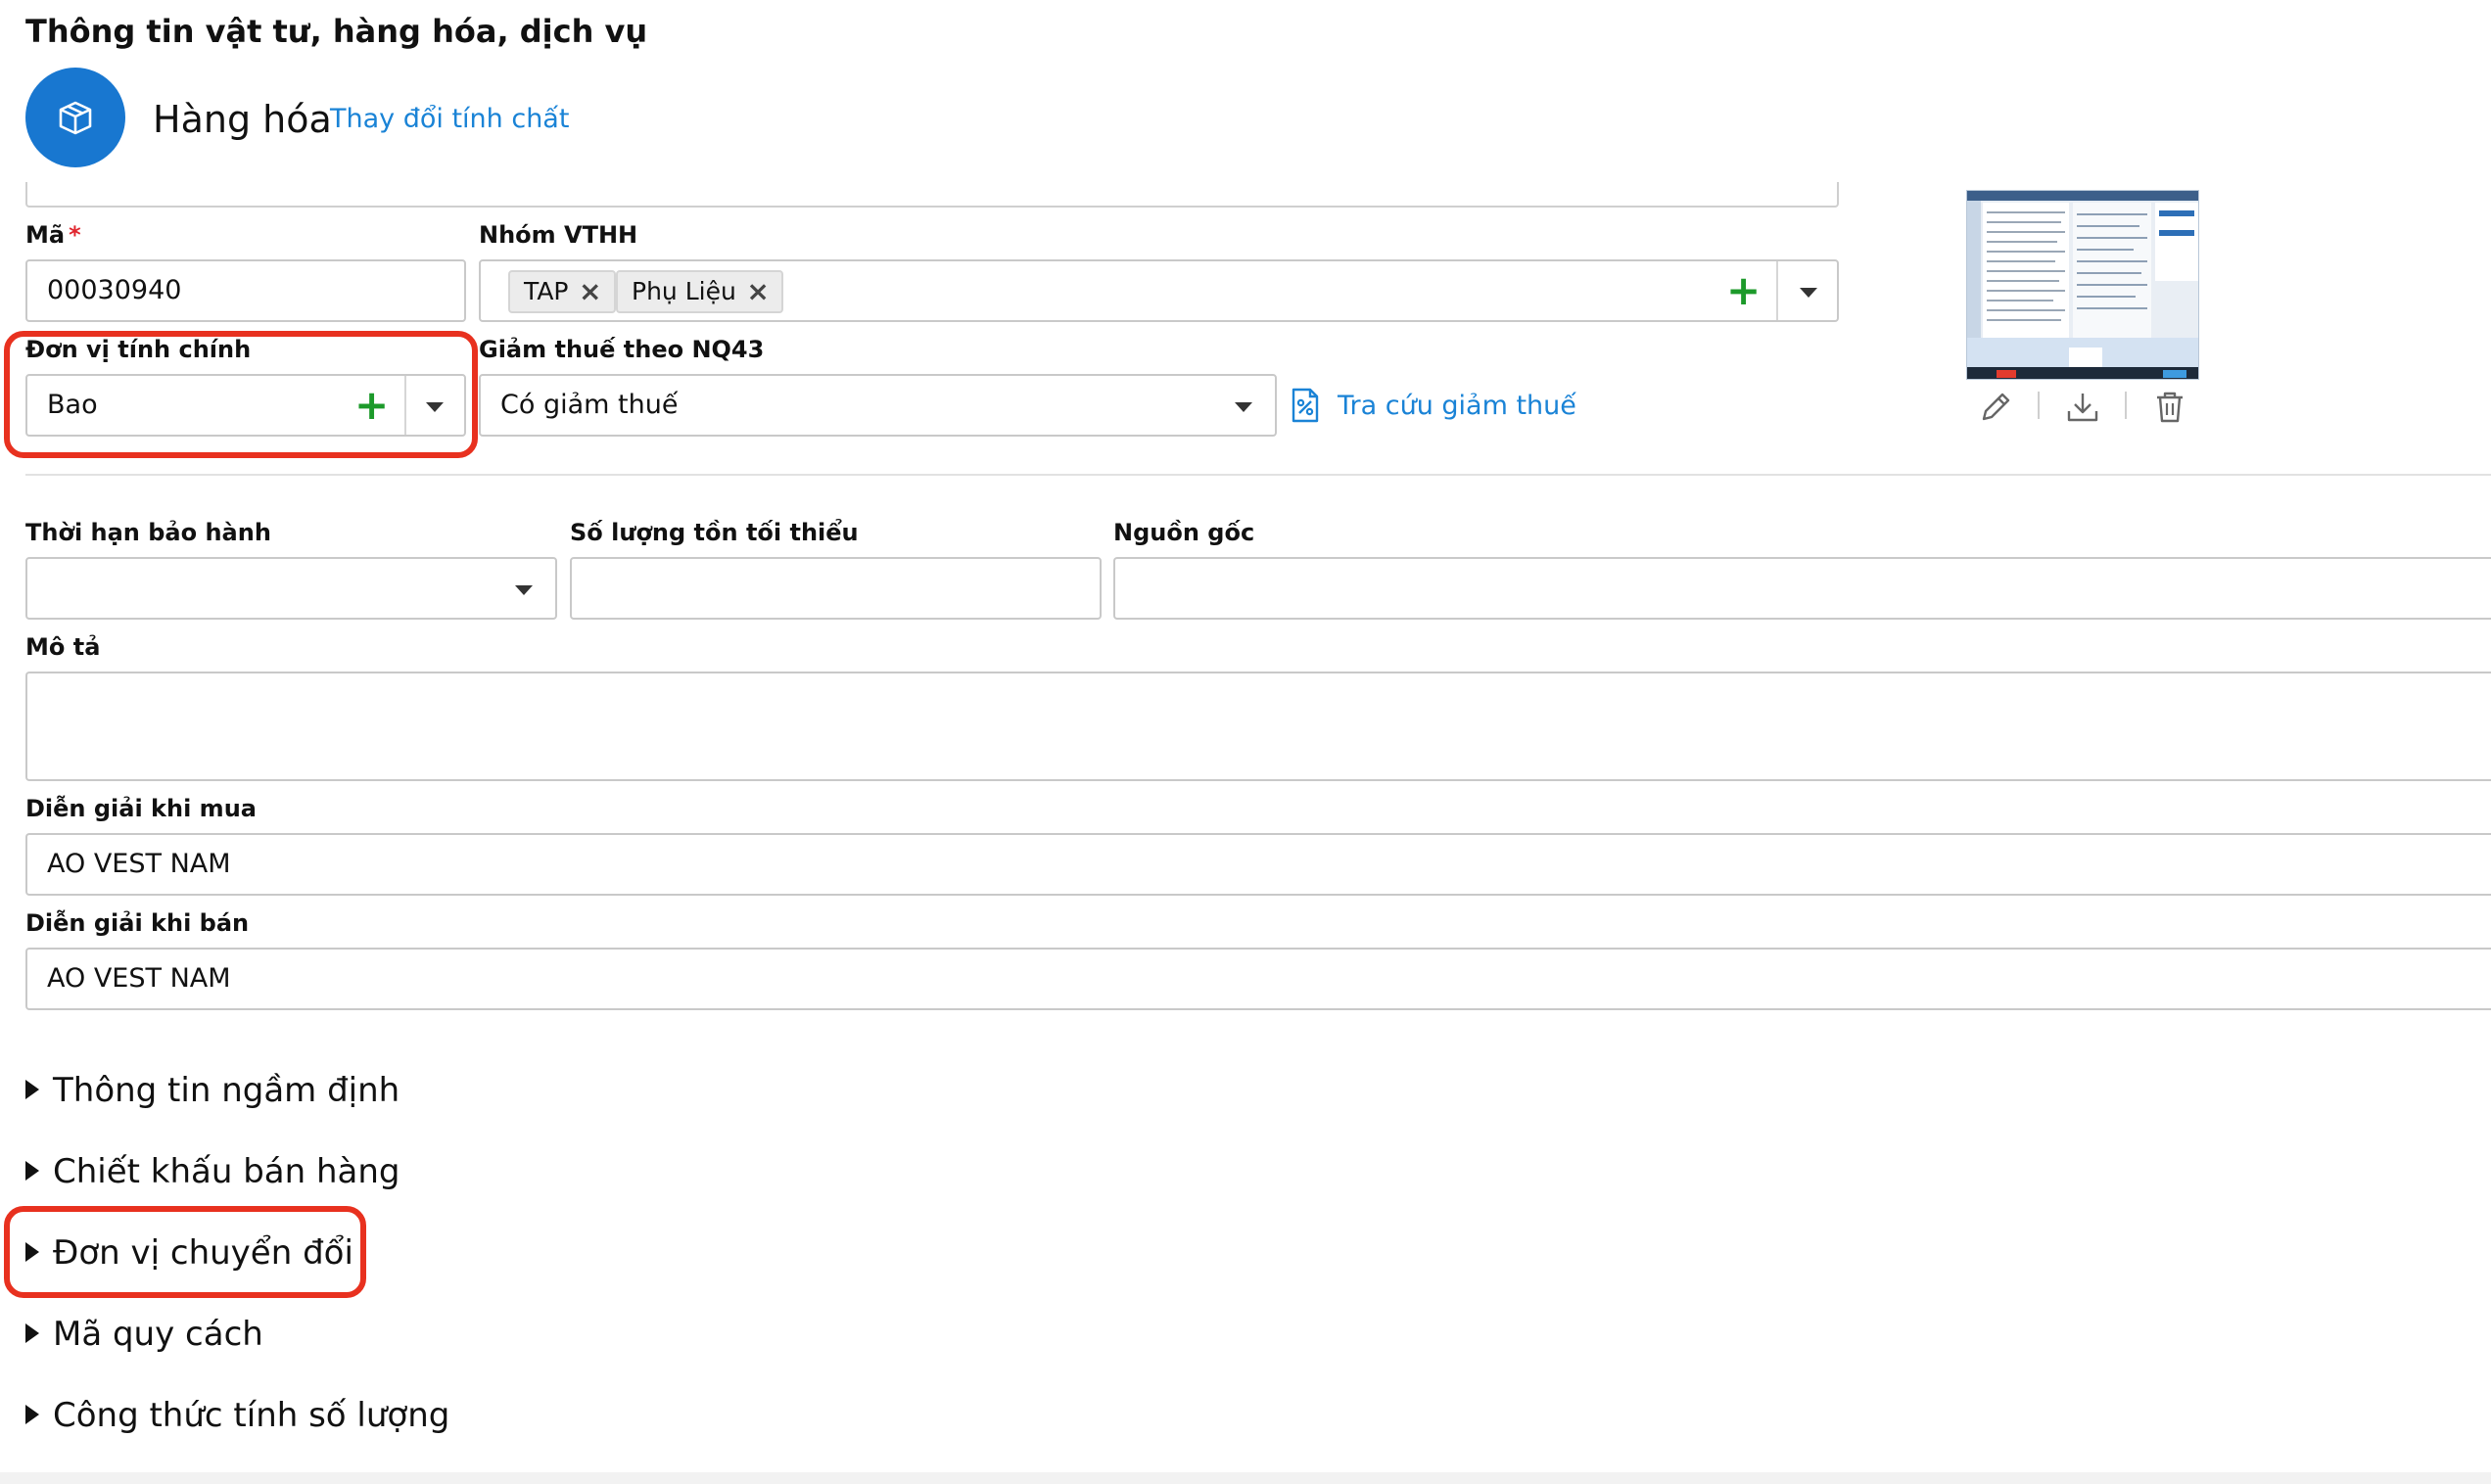 This screenshot has height=1484, width=2491. I want to click on group-label: Nhóm VTHH, so click(558, 235).